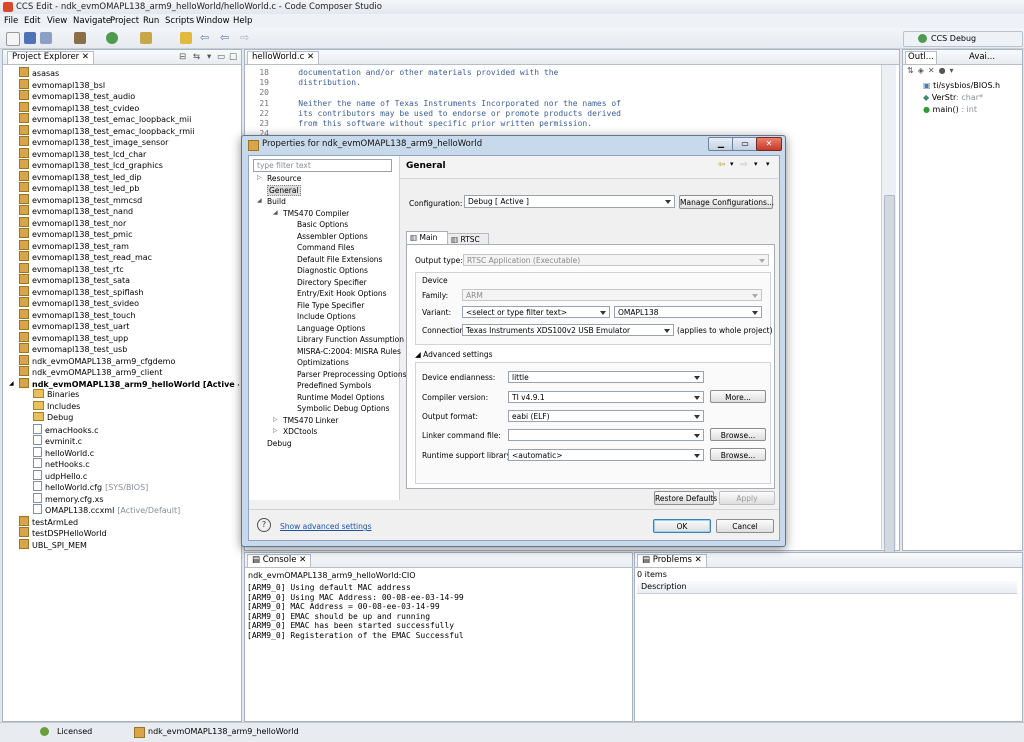 The height and width of the screenshot is (742, 1024). I want to click on nav-item: Basic Options, so click(322, 224).